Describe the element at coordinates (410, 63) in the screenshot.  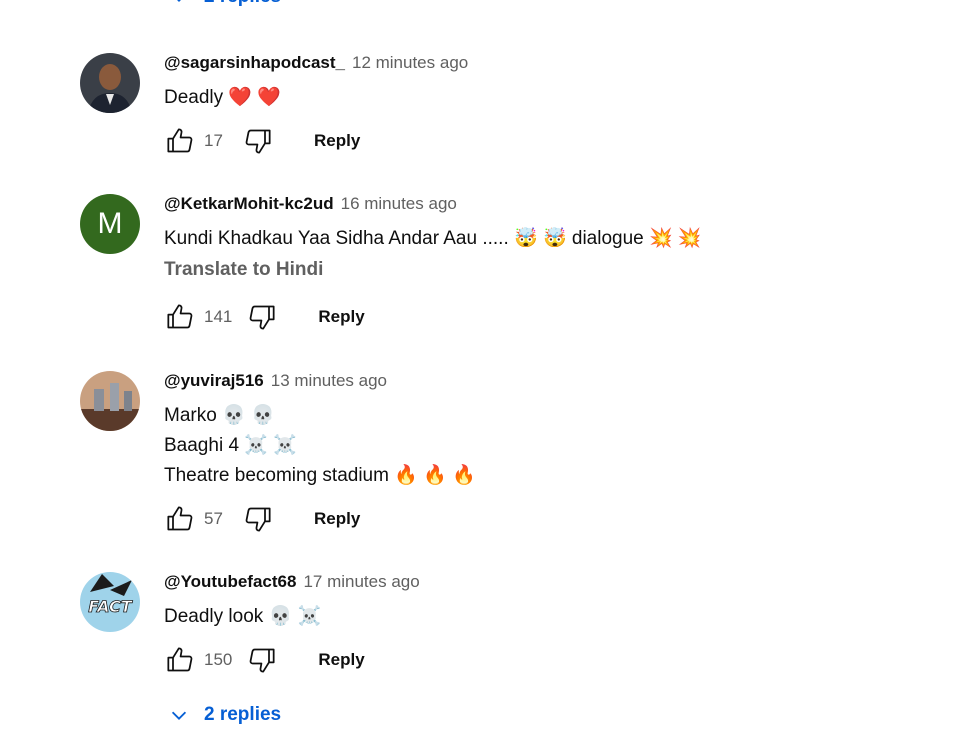
I see `comment-timestamp: 12 minutes ago` at that location.